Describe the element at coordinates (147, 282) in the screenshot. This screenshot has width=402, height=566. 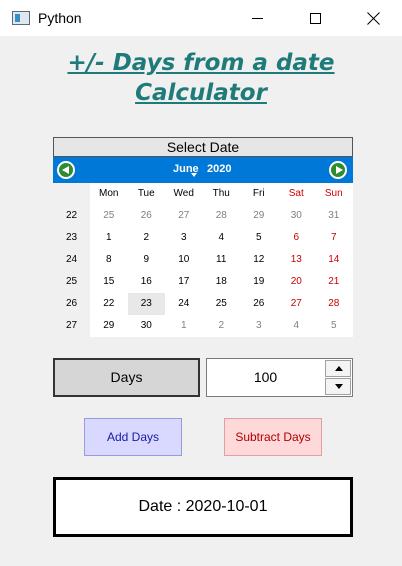
I see `calendar-day: 16` at that location.